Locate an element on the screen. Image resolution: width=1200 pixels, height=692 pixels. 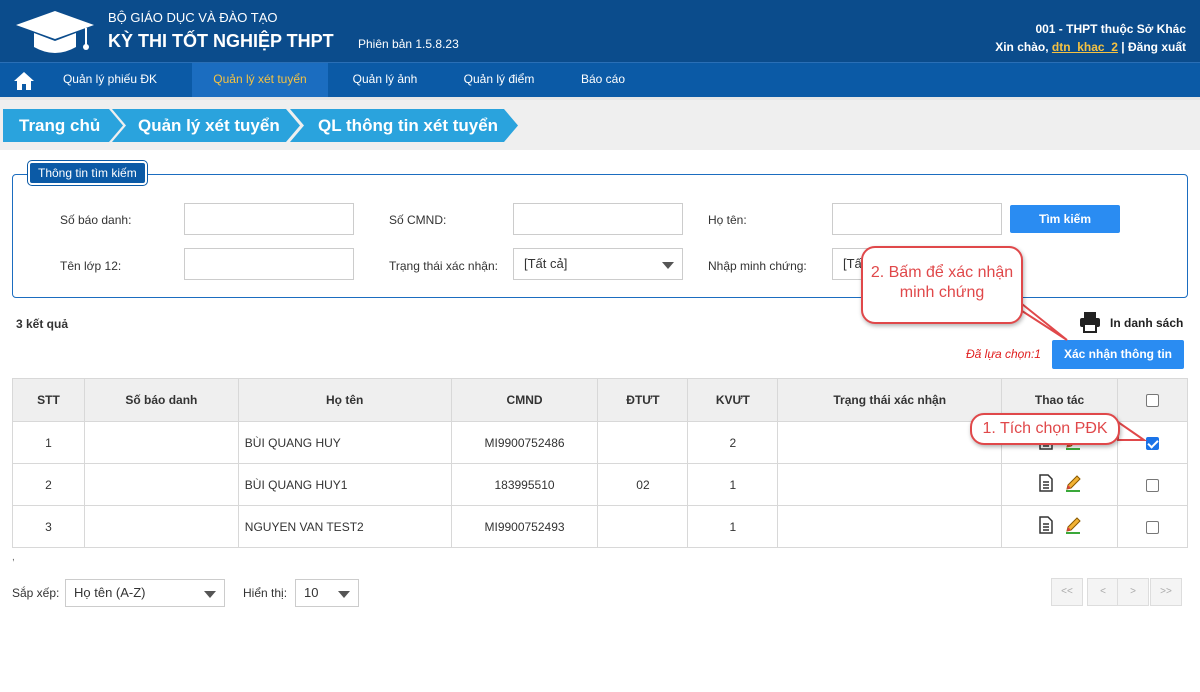
sort-select: Họ tên (A-Z) is located at coordinates (145, 593).